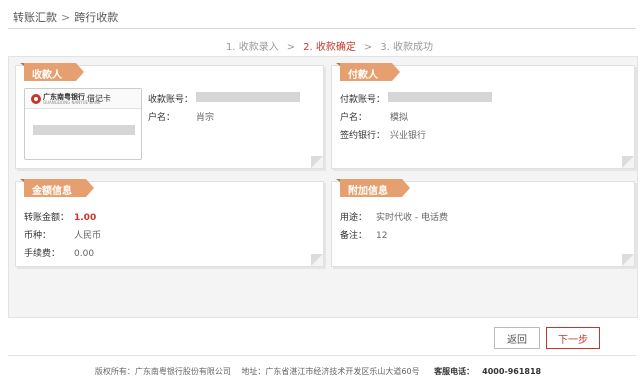 The height and width of the screenshot is (388, 640). What do you see at coordinates (483, 116) in the screenshot?
I see `payer-card: 付款人 付款账号： 户名： 模拟 签约银行： 兴业银行` at bounding box center [483, 116].